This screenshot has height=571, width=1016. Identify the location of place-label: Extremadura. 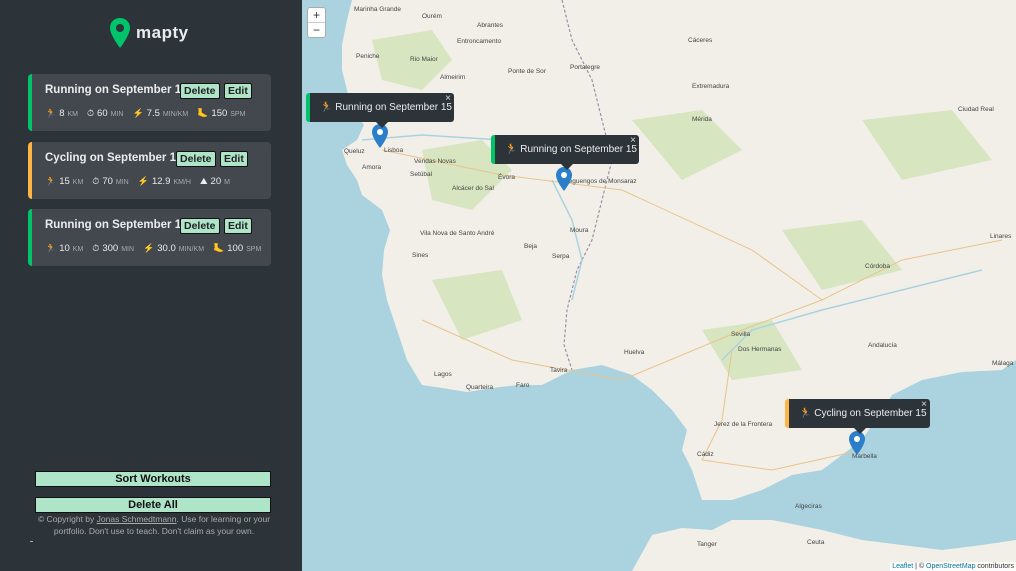
(711, 86).